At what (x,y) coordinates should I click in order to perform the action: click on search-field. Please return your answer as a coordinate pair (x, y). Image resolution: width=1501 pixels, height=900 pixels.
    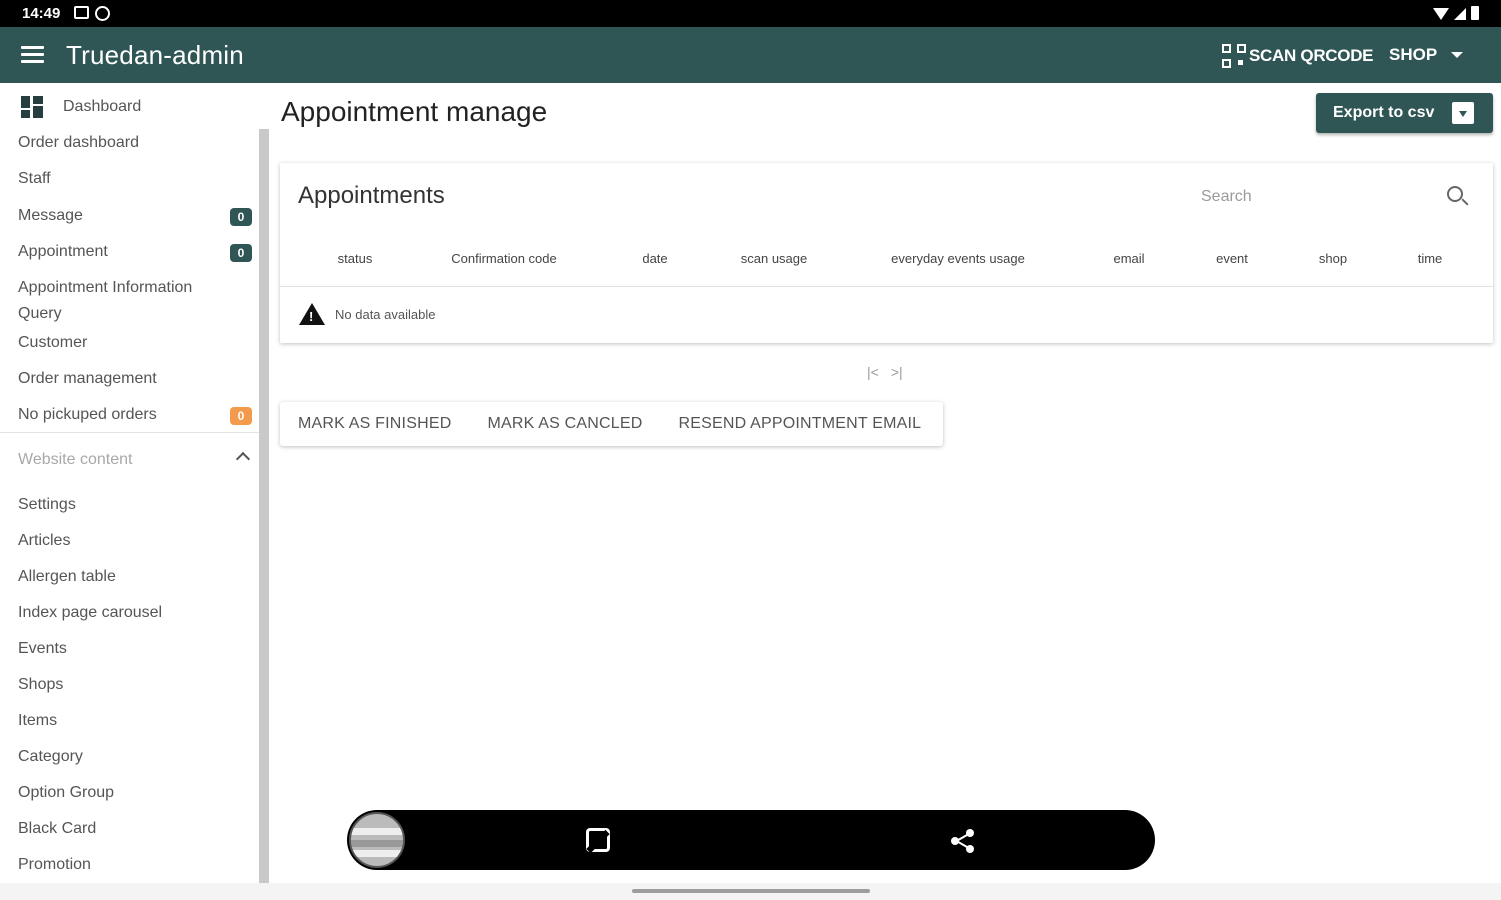
    Looking at the image, I should click on (1338, 198).